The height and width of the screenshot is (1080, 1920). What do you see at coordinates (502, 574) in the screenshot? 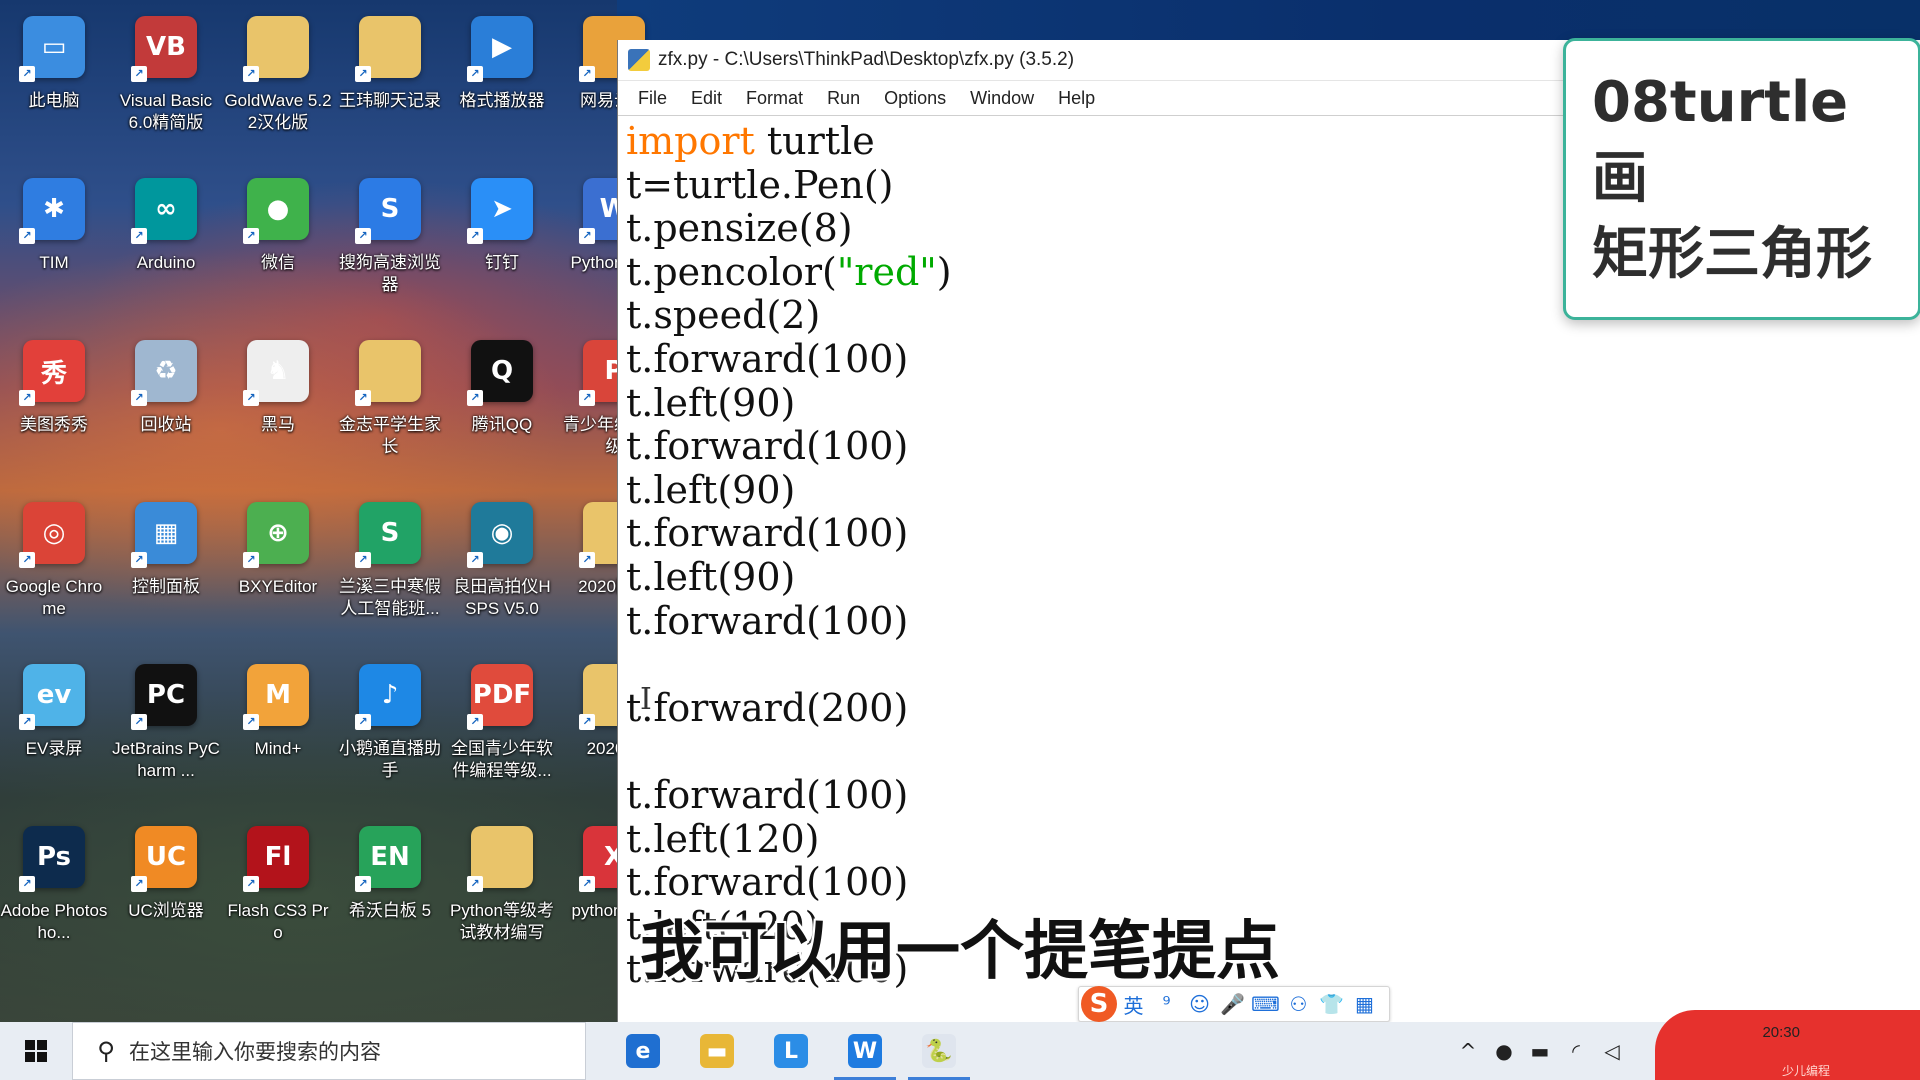
I see `desktop-shortcut: ◉ ↗ 良田高拍仪HSPS V5.0` at bounding box center [502, 574].